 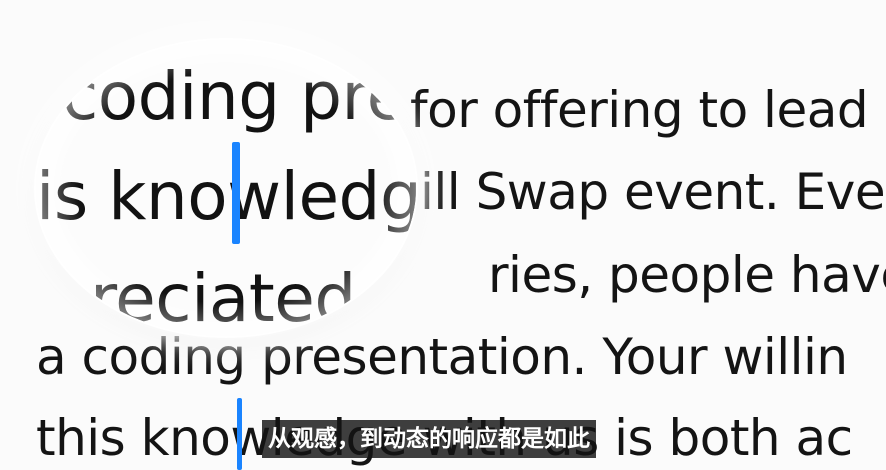 What do you see at coordinates (639, 110) in the screenshot?
I see `text-line-1: for offering to lead` at bounding box center [639, 110].